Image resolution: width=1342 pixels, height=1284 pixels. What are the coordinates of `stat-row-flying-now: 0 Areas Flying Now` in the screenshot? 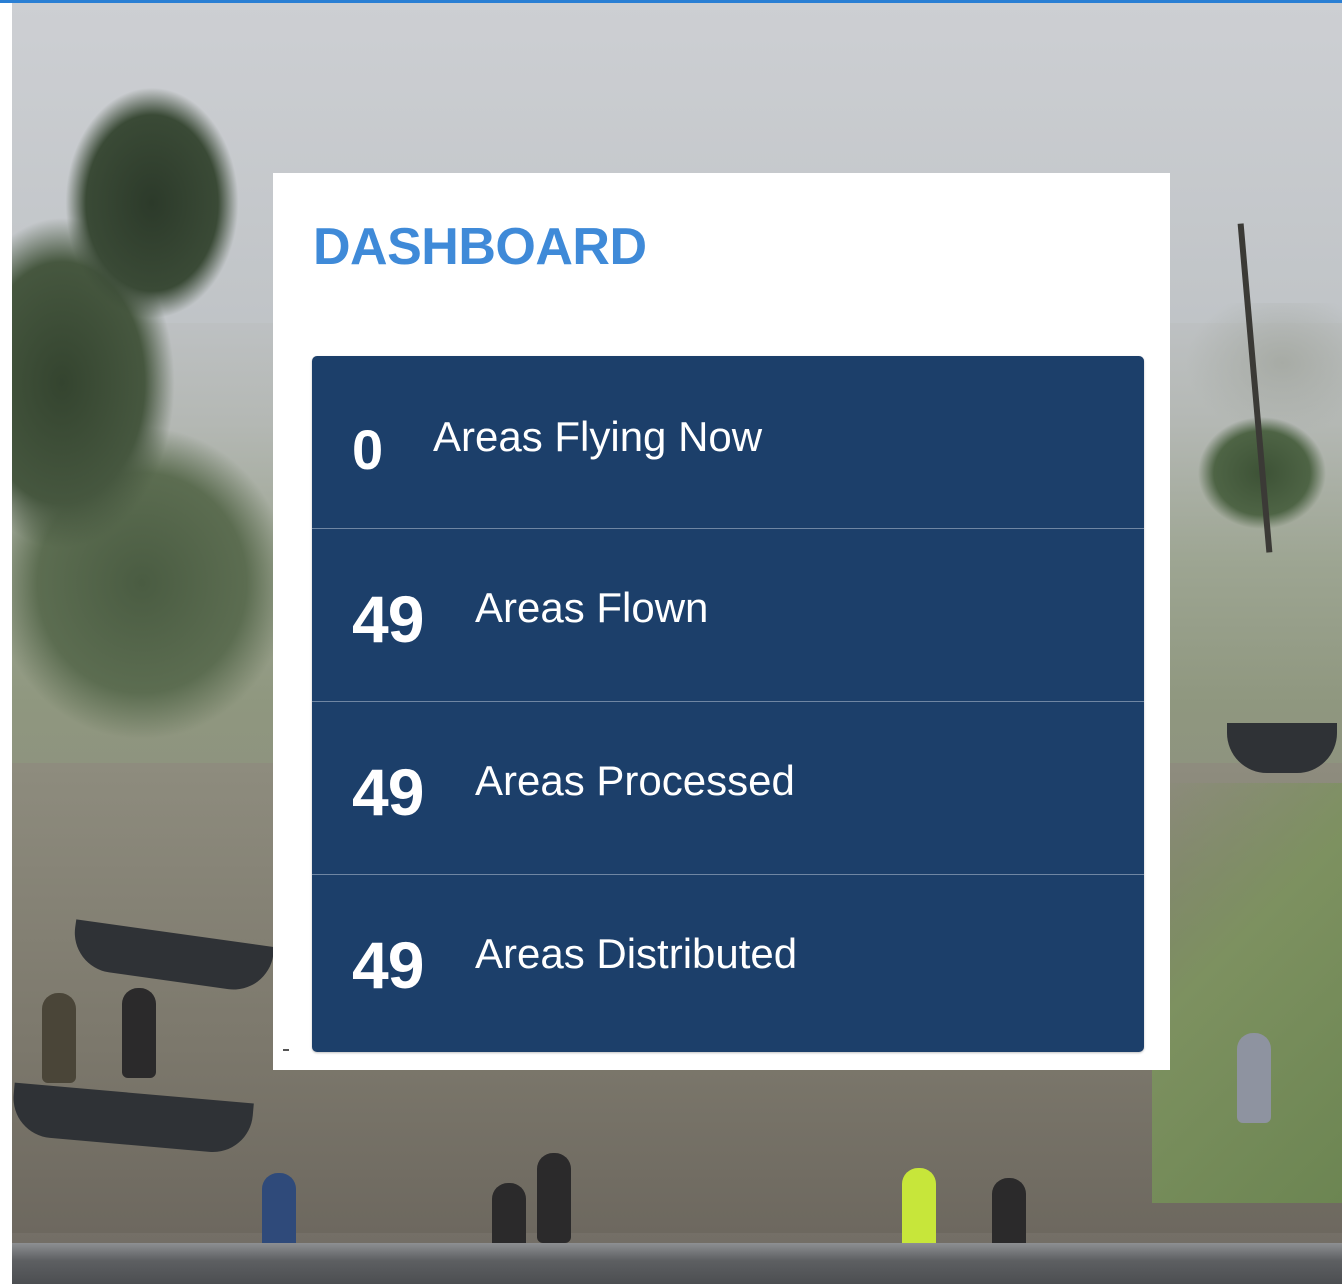 It's located at (728, 442).